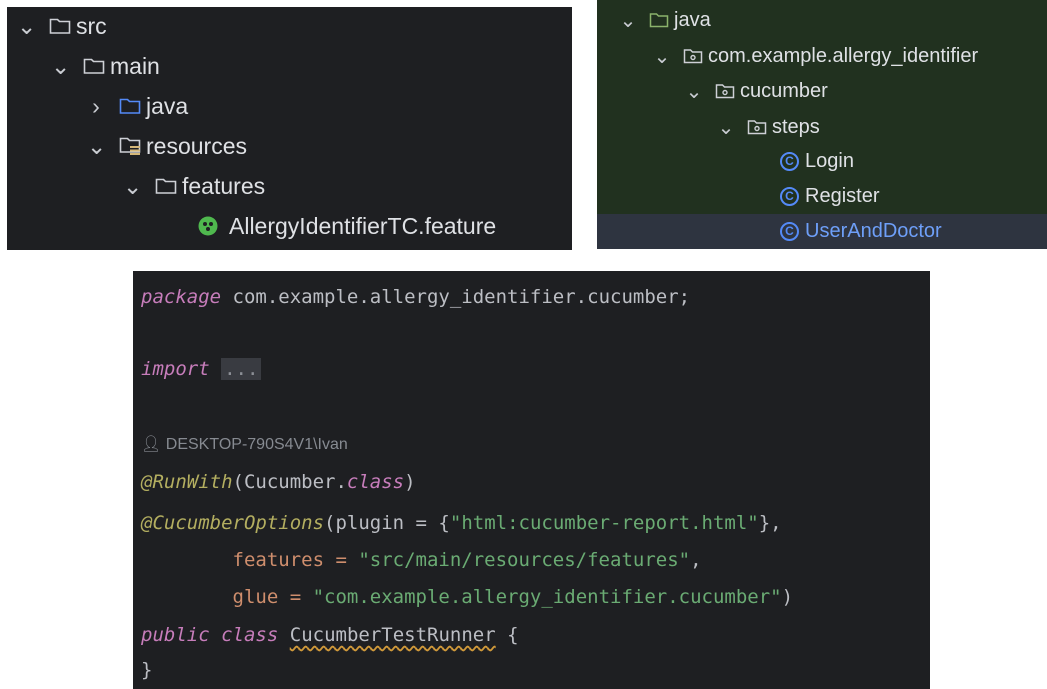 This screenshot has height=689, width=1047. Describe the element at coordinates (784, 90) in the screenshot. I see `tree-item-label: cucumber` at that location.